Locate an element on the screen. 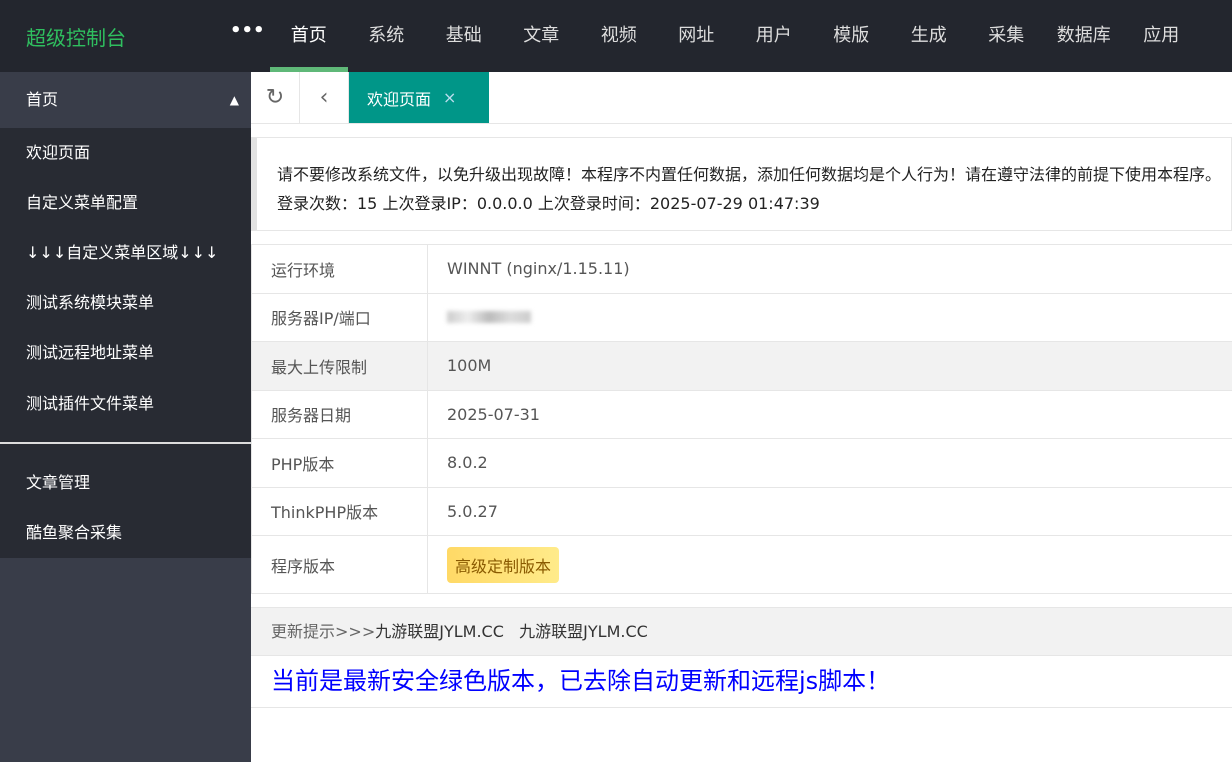  tab-bar: ↻ ‹ 欢迎页面 × is located at coordinates (741, 98).